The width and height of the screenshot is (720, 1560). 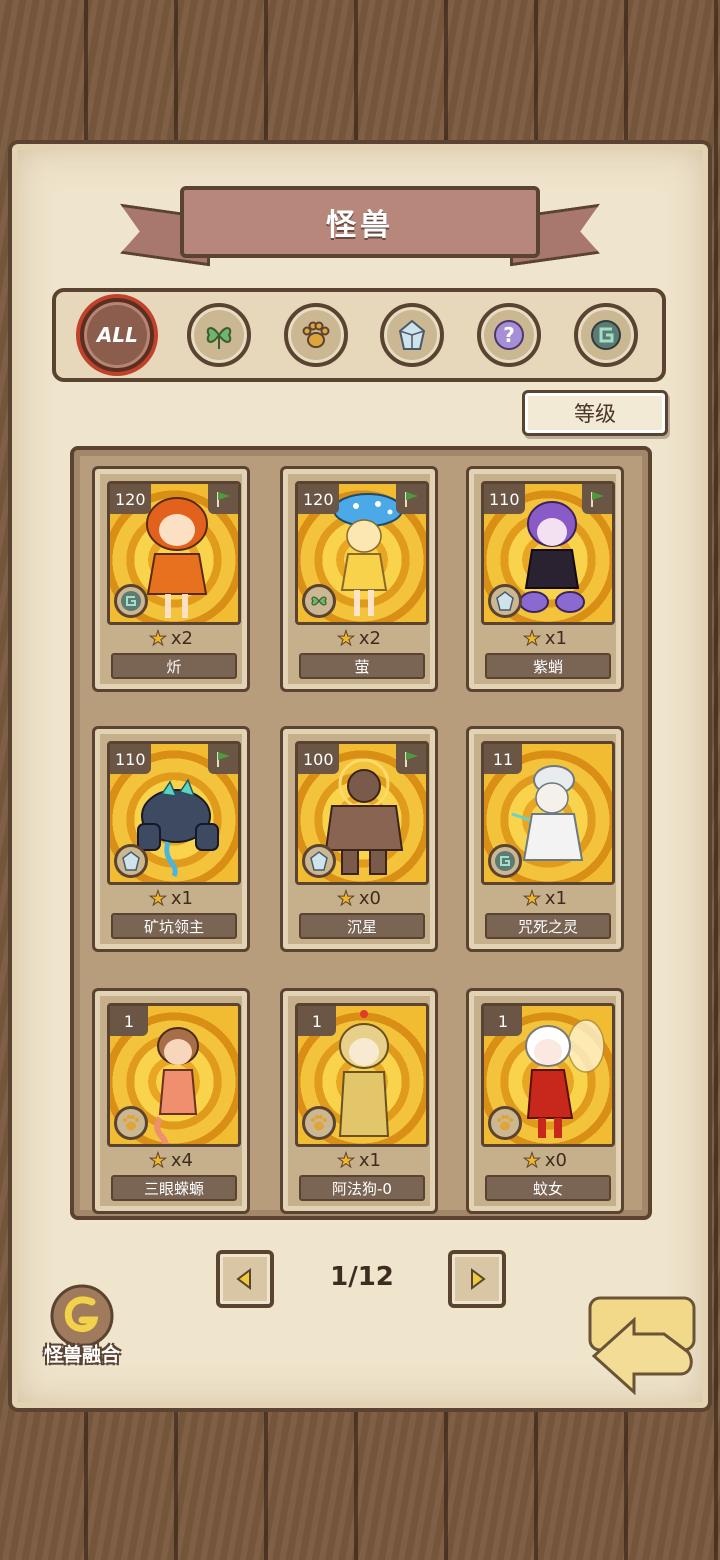 I want to click on monster-card: 120 ★ x2 萤, so click(x=359, y=579).